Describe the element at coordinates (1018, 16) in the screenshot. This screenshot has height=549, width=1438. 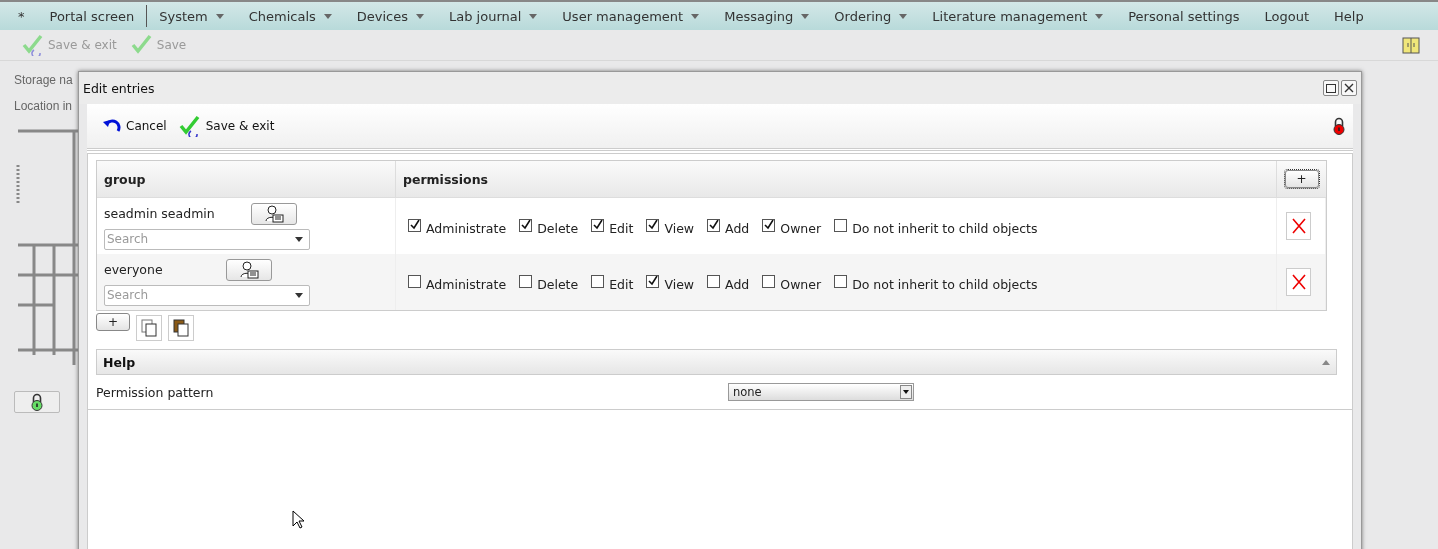
I see `menu-item: Literature management` at that location.